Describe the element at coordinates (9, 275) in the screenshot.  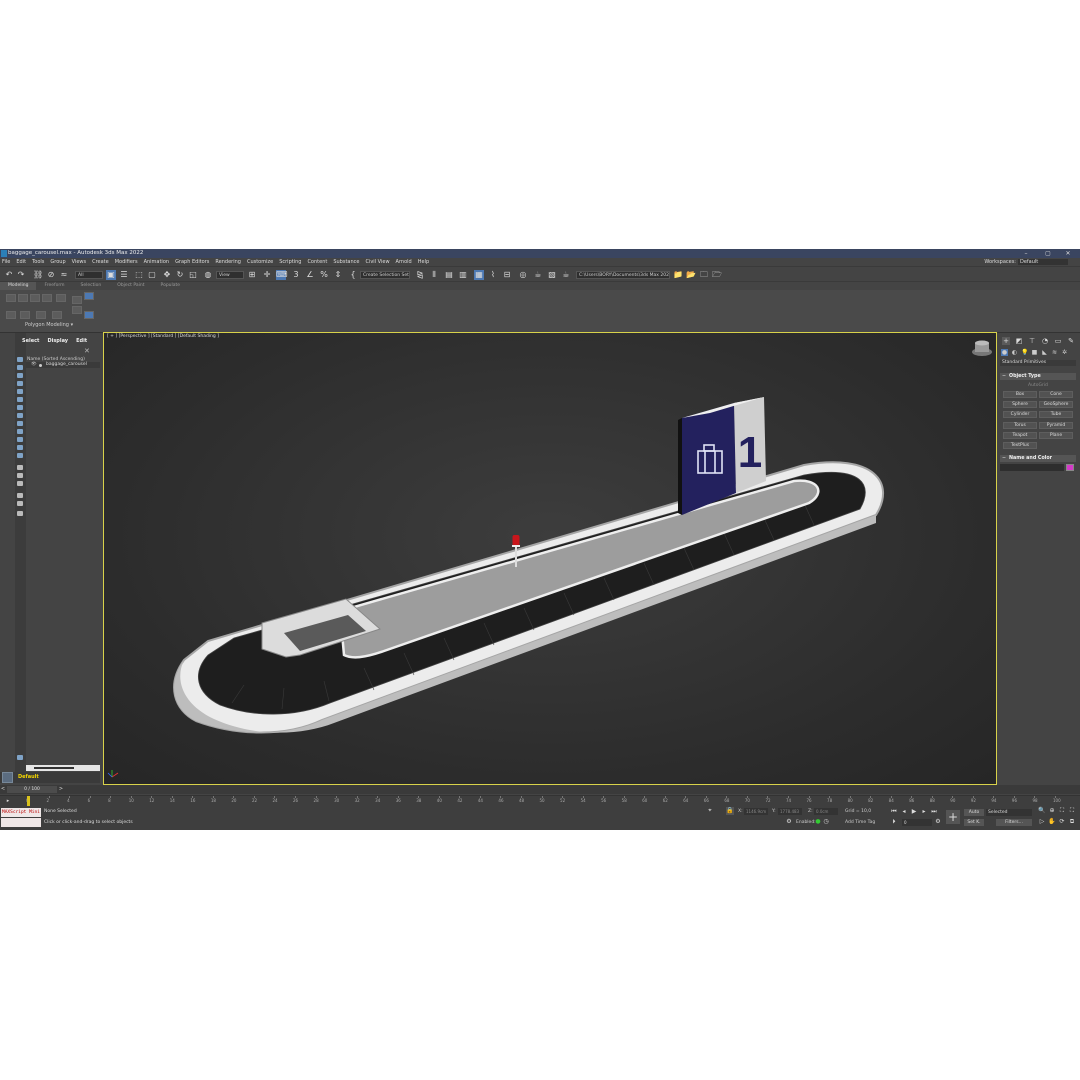
I see `undo-icon: ↶` at that location.